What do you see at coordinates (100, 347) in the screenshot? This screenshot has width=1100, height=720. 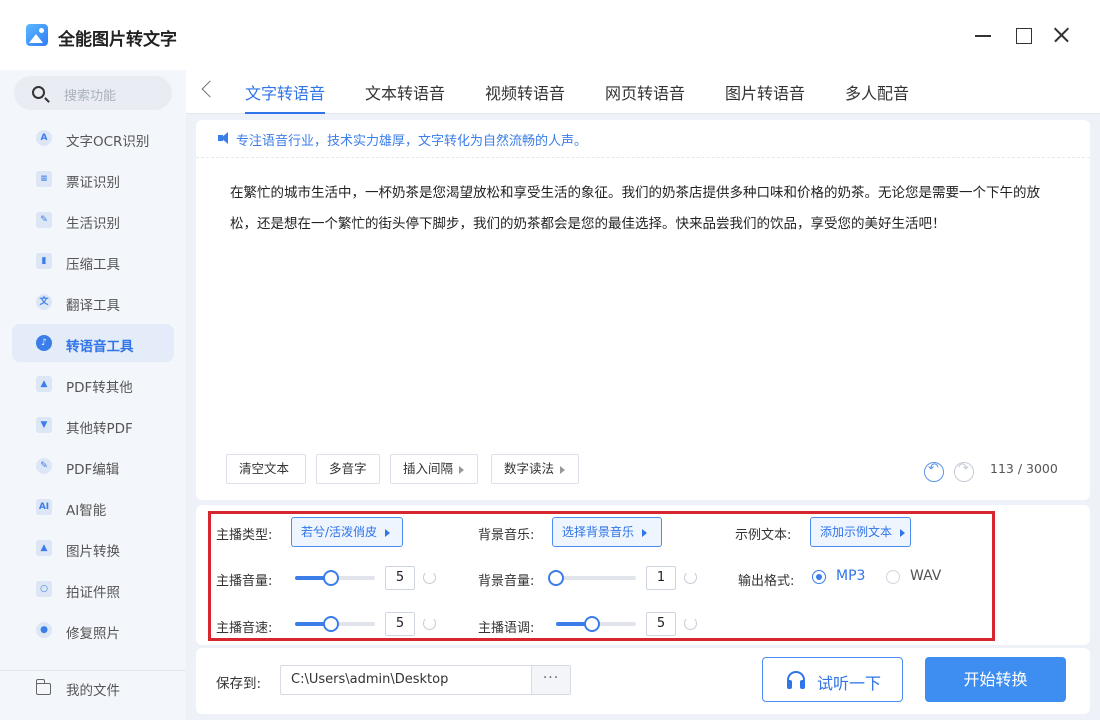 I see `sidebar-item-label: 转语音工具` at bounding box center [100, 347].